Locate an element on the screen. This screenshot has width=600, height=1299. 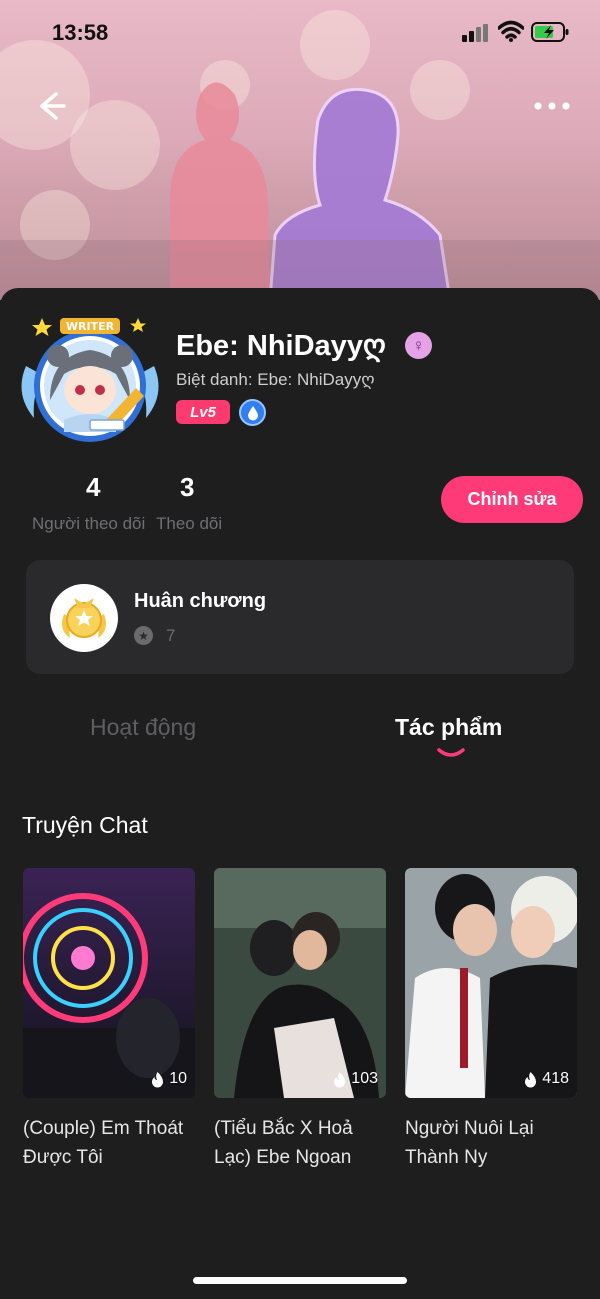
story-title: Người Nuôi Lại Thành Ny is located at coordinates (493, 1143).